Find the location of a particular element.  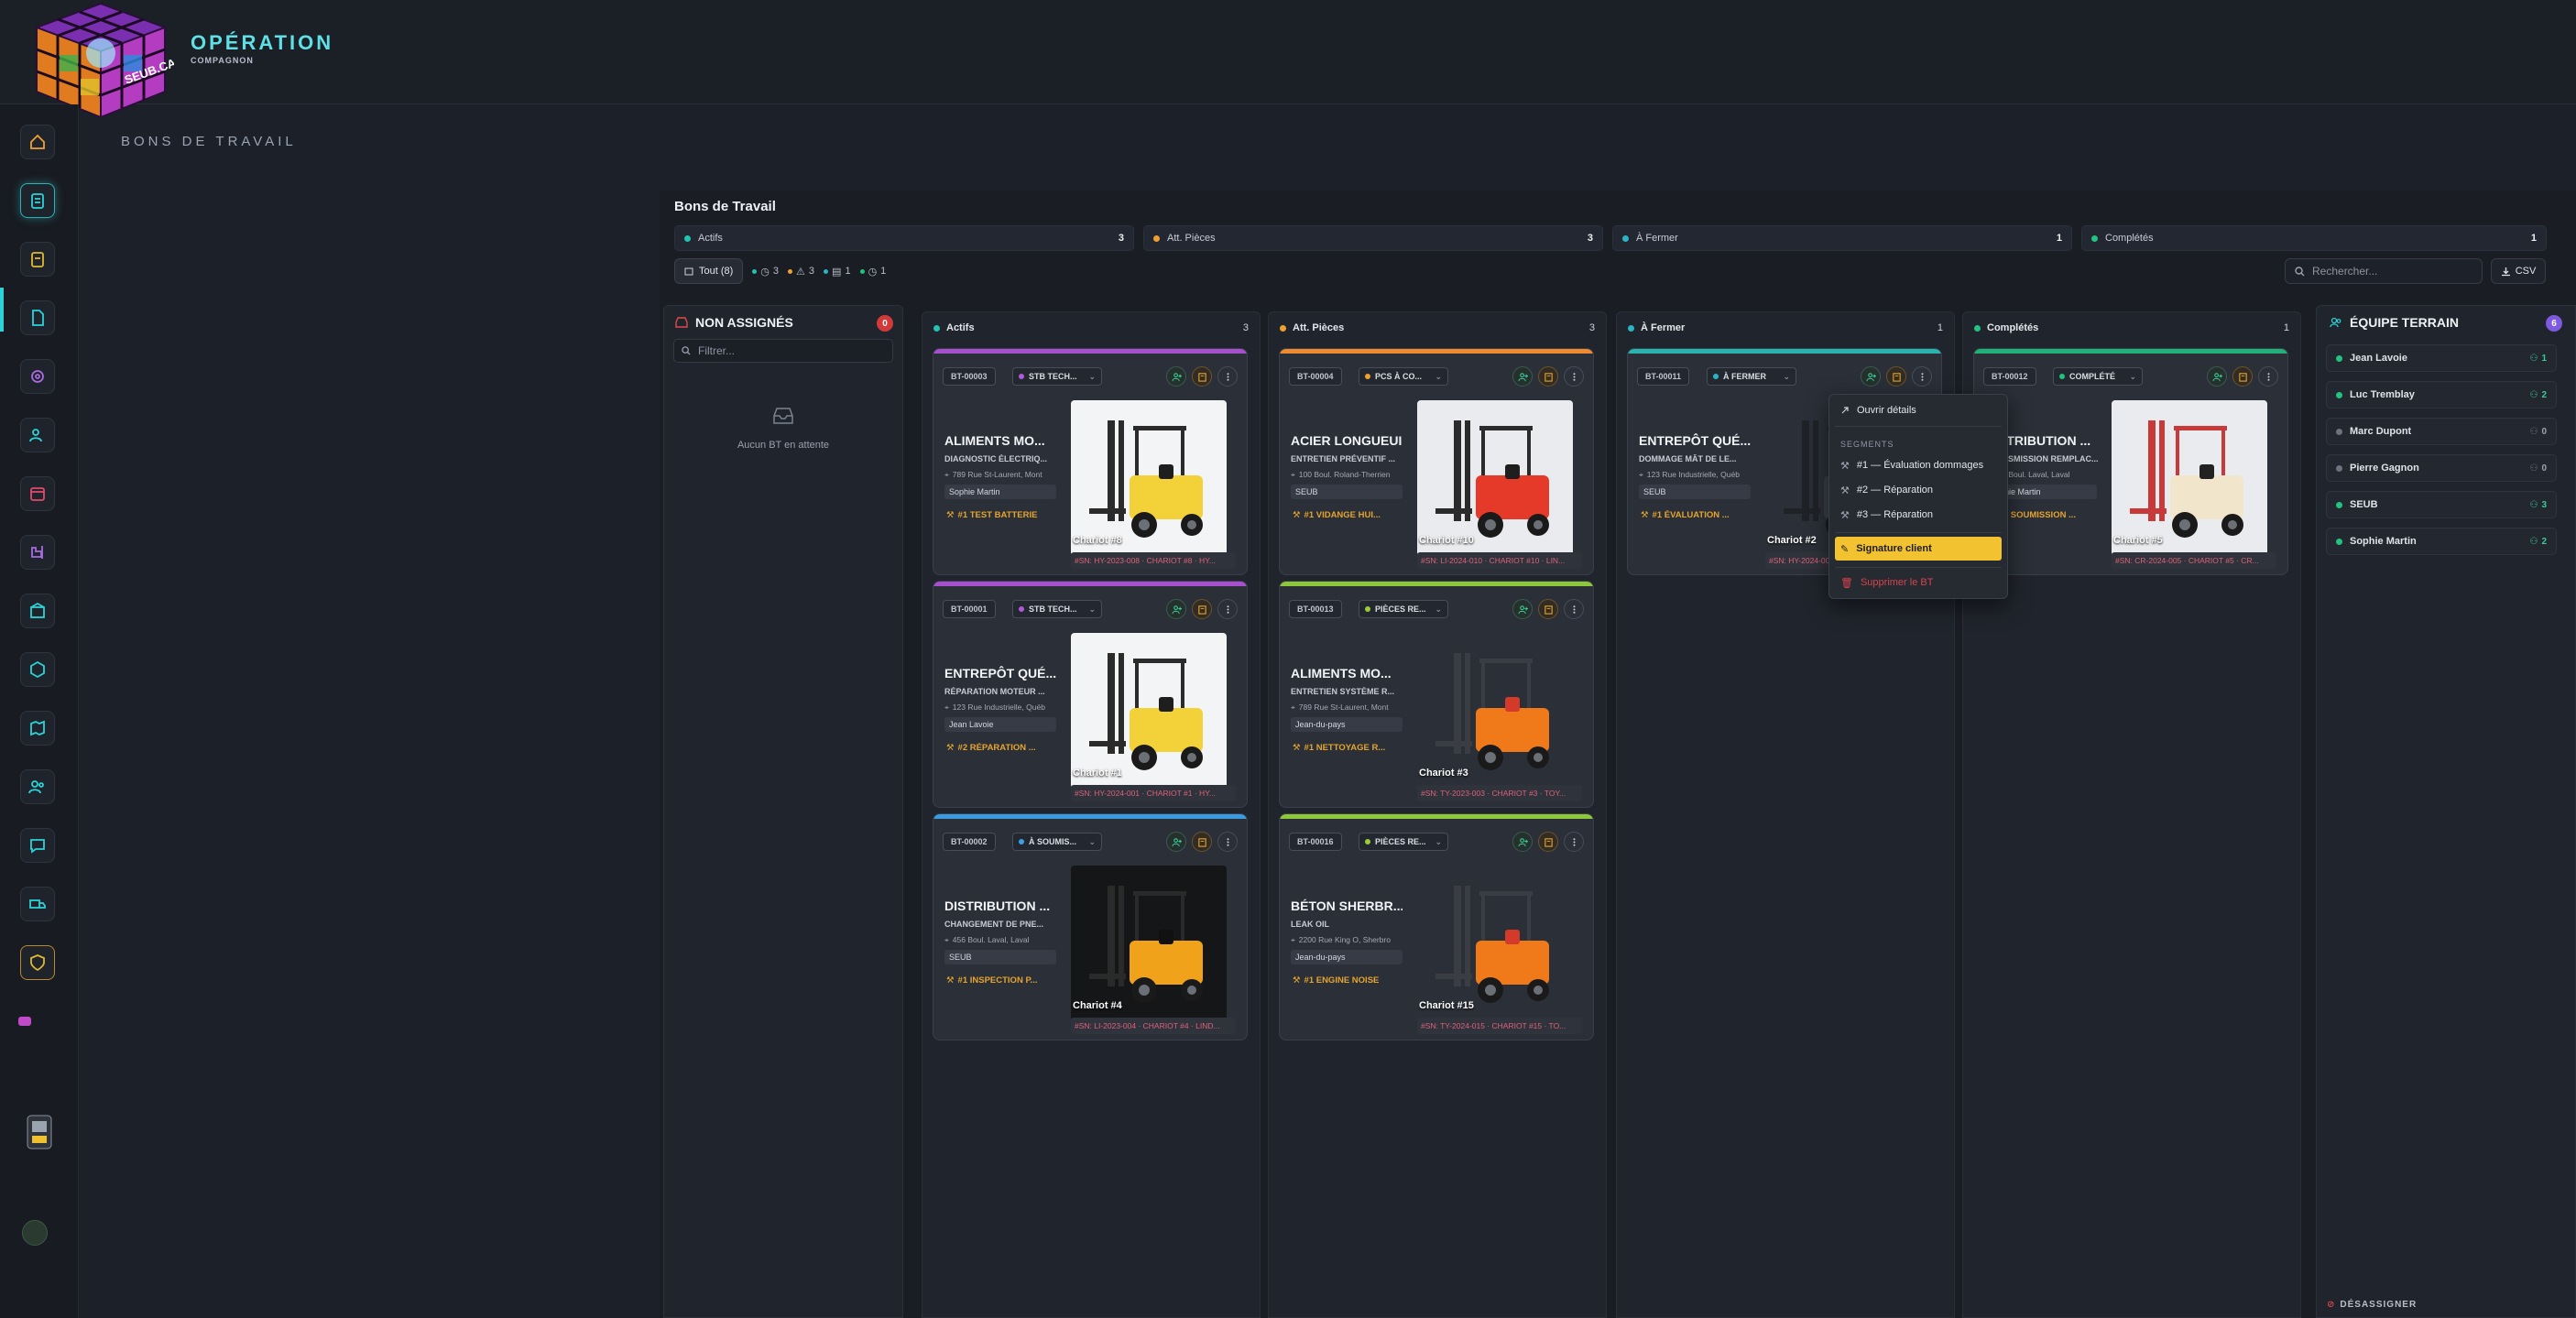

seub-cube-logo: SEUB.CA is located at coordinates (101, 58).